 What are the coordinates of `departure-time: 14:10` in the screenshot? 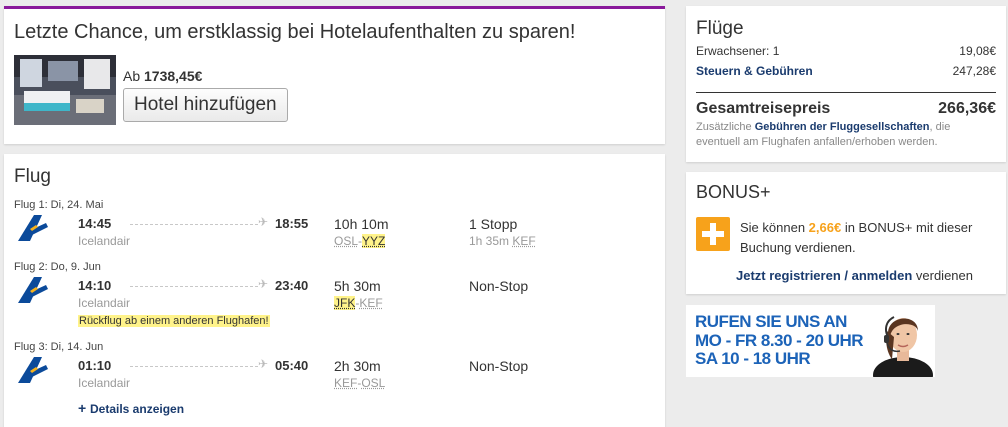 It's located at (94, 285).